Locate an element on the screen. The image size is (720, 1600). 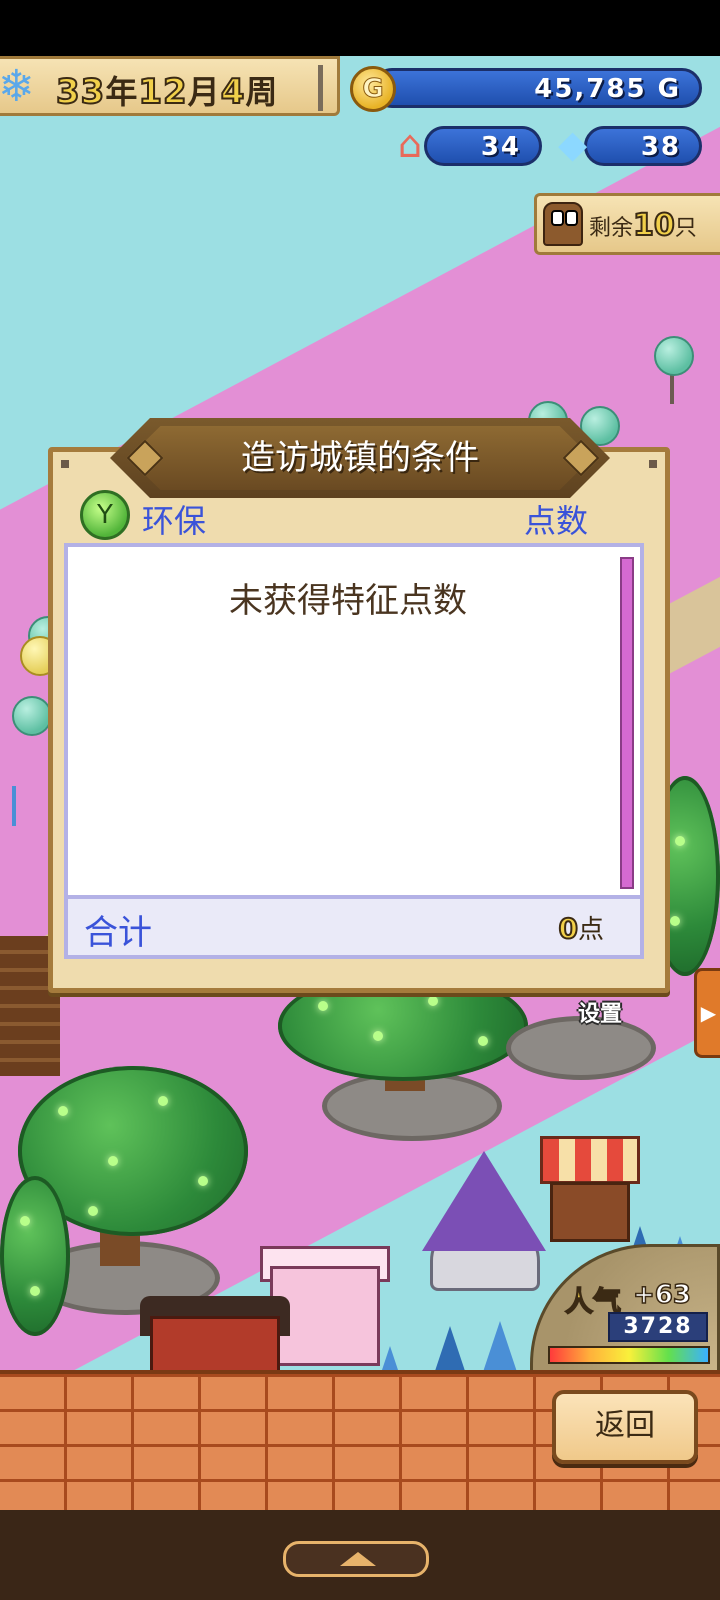
gold-coin-icon: G is located at coordinates (373, 89).